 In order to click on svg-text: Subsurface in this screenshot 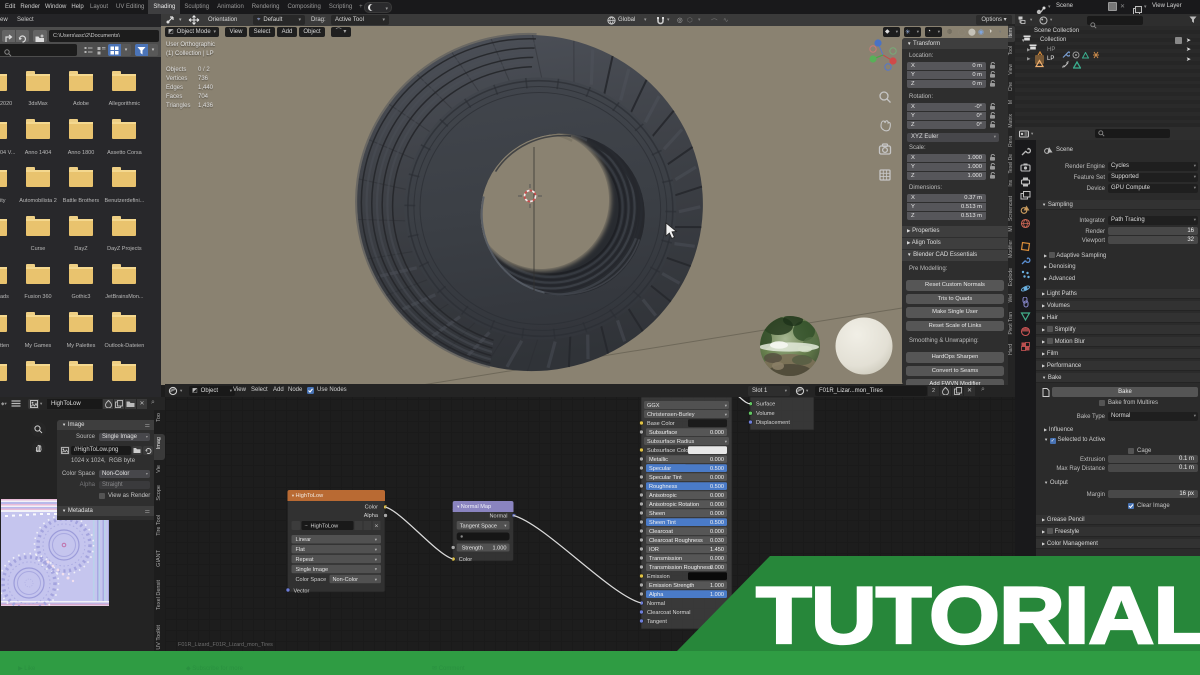, I will do `click(663, 433)`.